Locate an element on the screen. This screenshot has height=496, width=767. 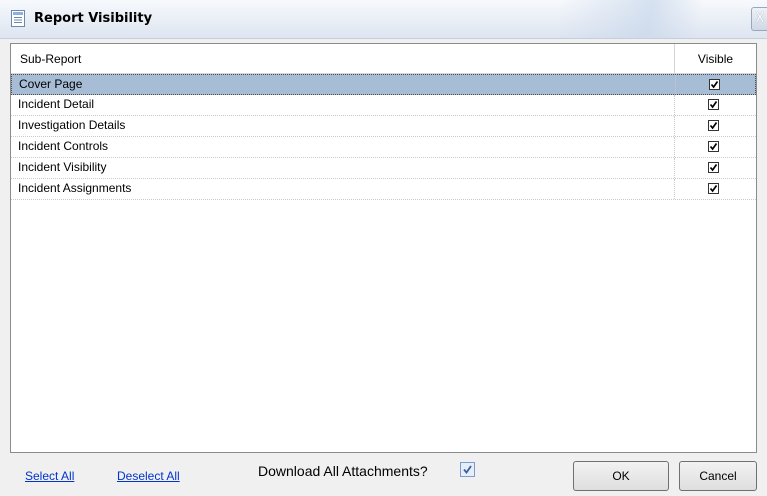
sub-report-name: Incident Detail is located at coordinates (56, 104).